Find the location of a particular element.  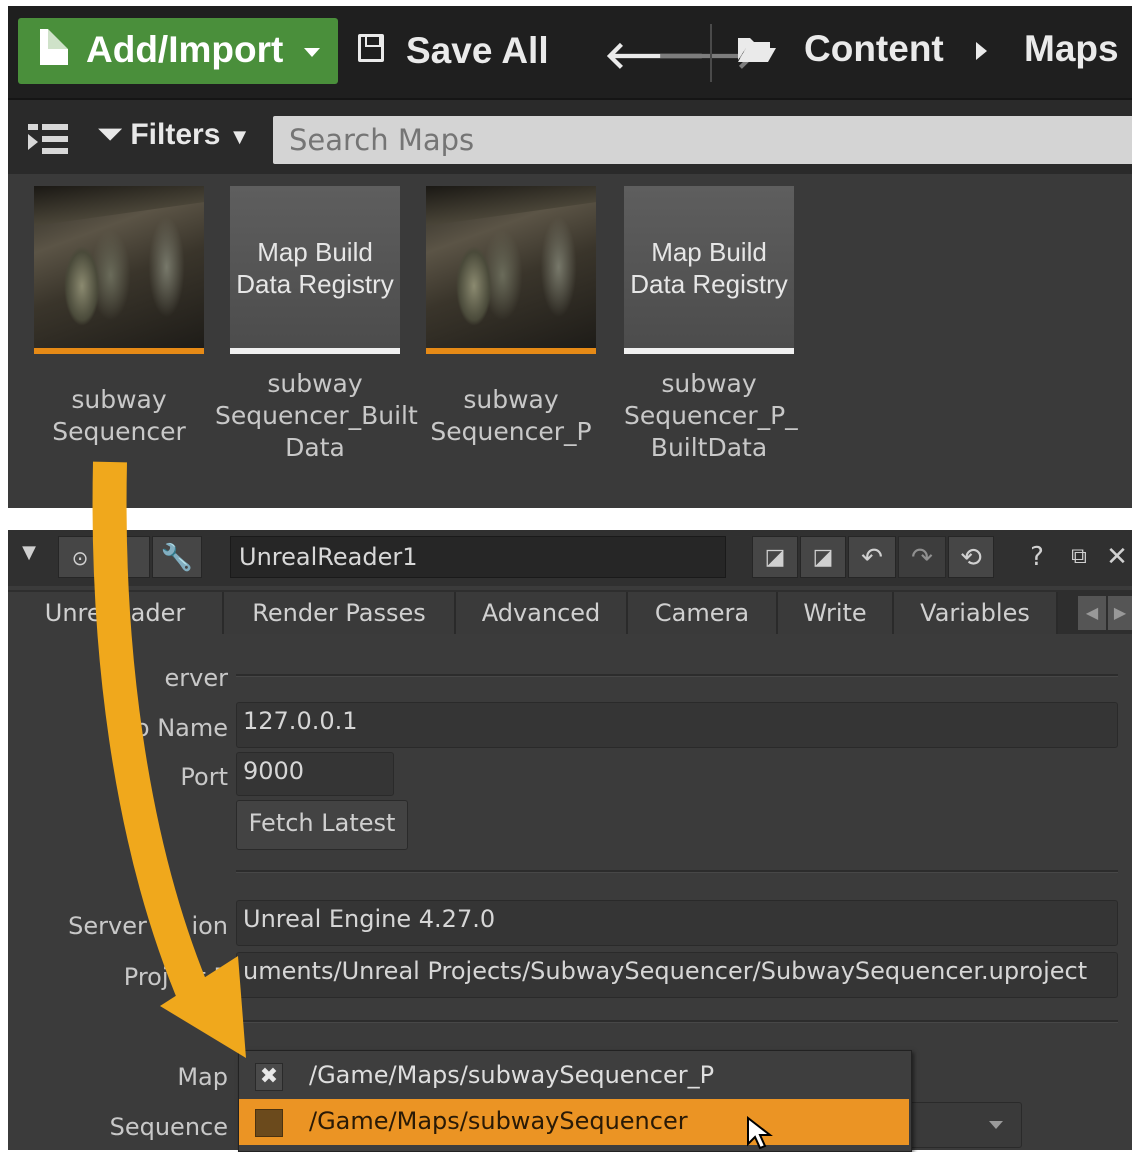

close-icon: ✕ is located at coordinates (1117, 557).